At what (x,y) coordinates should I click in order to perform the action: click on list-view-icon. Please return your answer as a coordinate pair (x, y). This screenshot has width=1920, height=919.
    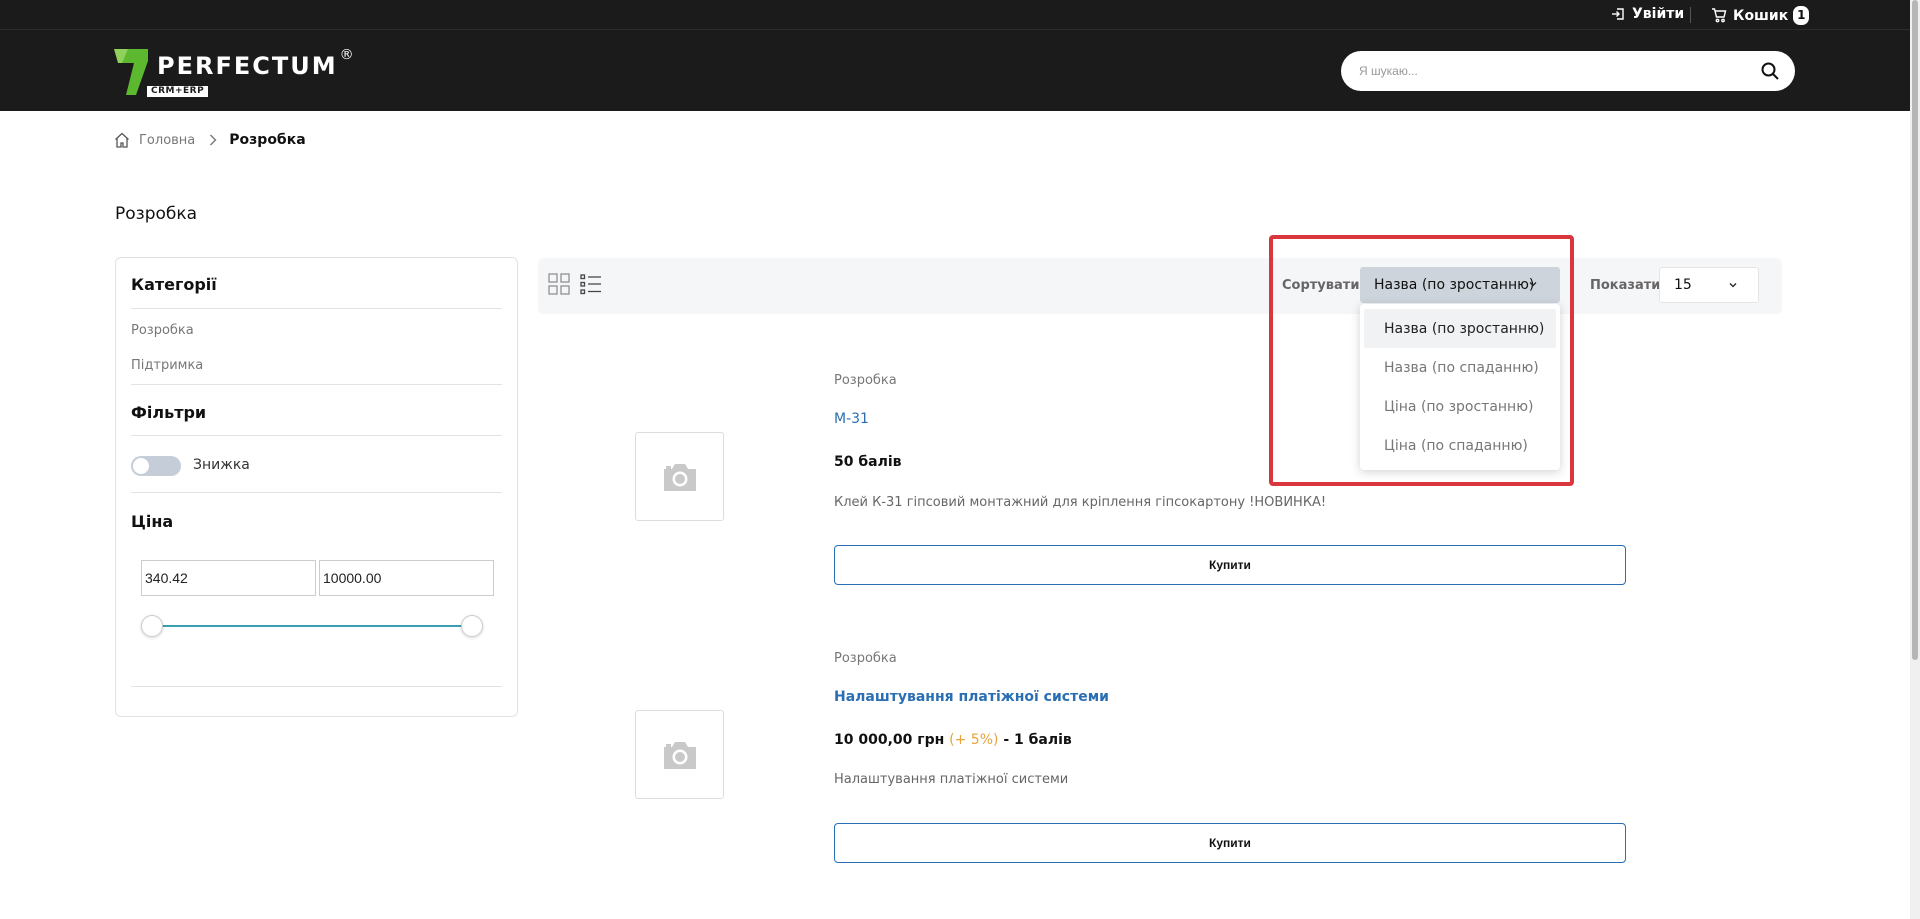
    Looking at the image, I should click on (591, 284).